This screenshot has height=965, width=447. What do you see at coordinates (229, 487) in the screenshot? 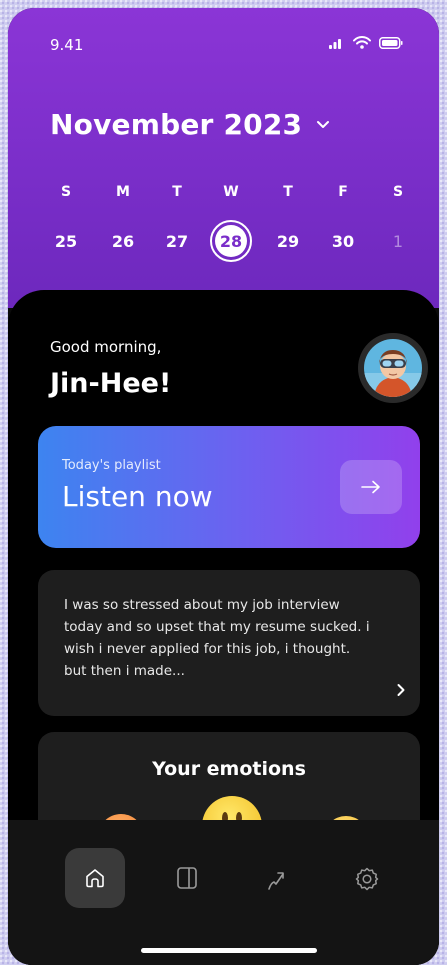
I see `playlist-card: Today's playlist Listen now` at bounding box center [229, 487].